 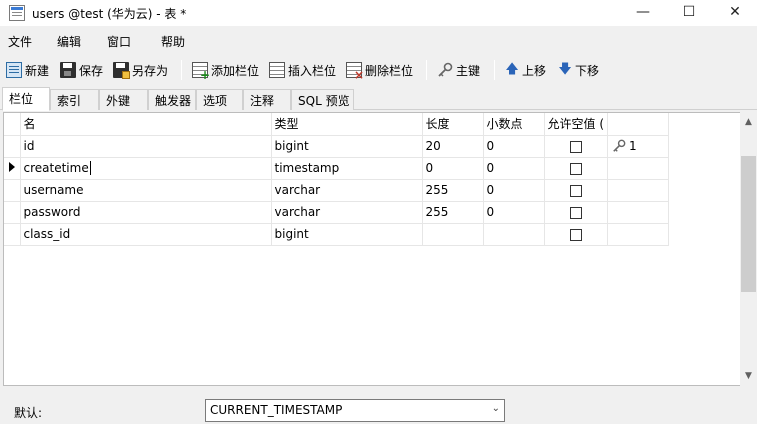 What do you see at coordinates (355, 410) in the screenshot?
I see `default-value-select: CURRENT_TIMESTAMP ⌄` at bounding box center [355, 410].